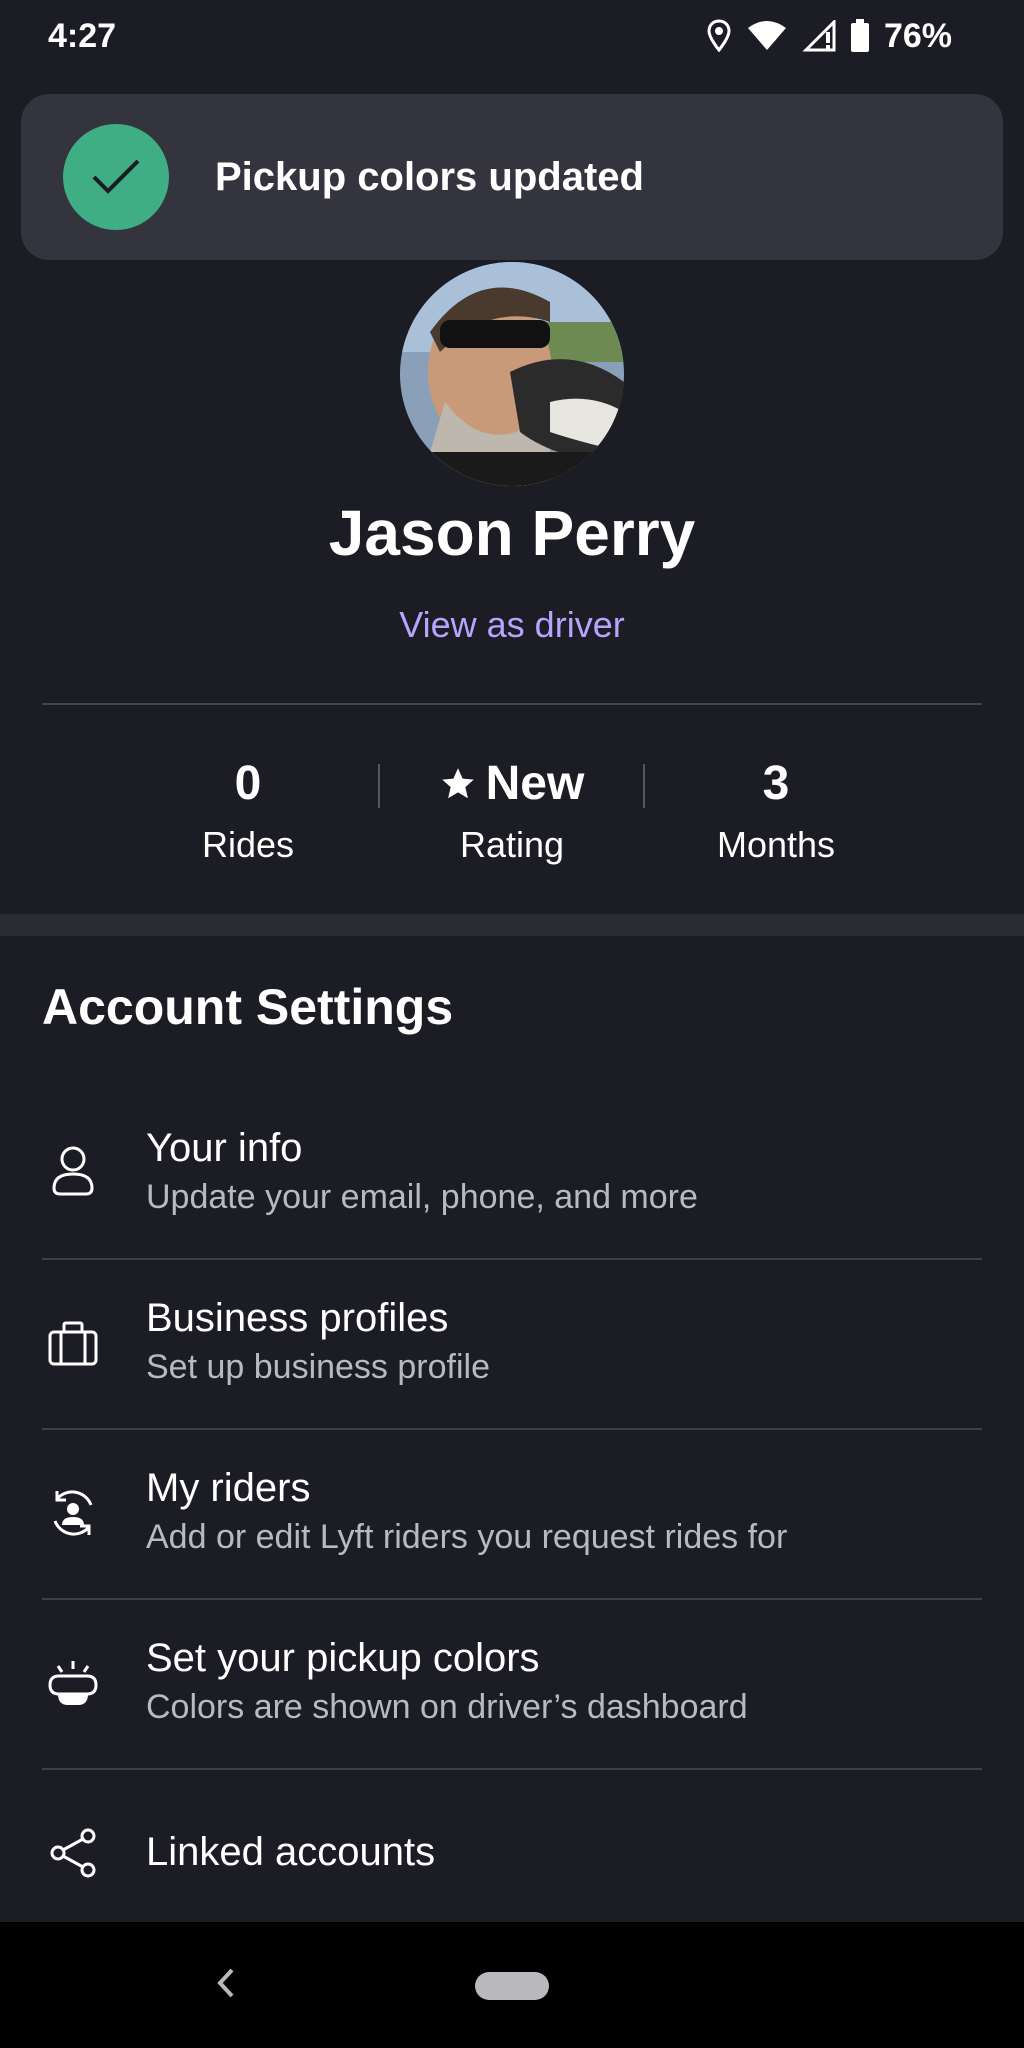  Describe the element at coordinates (318, 1367) in the screenshot. I see `settings-item-subtitle: Set up business profile` at that location.